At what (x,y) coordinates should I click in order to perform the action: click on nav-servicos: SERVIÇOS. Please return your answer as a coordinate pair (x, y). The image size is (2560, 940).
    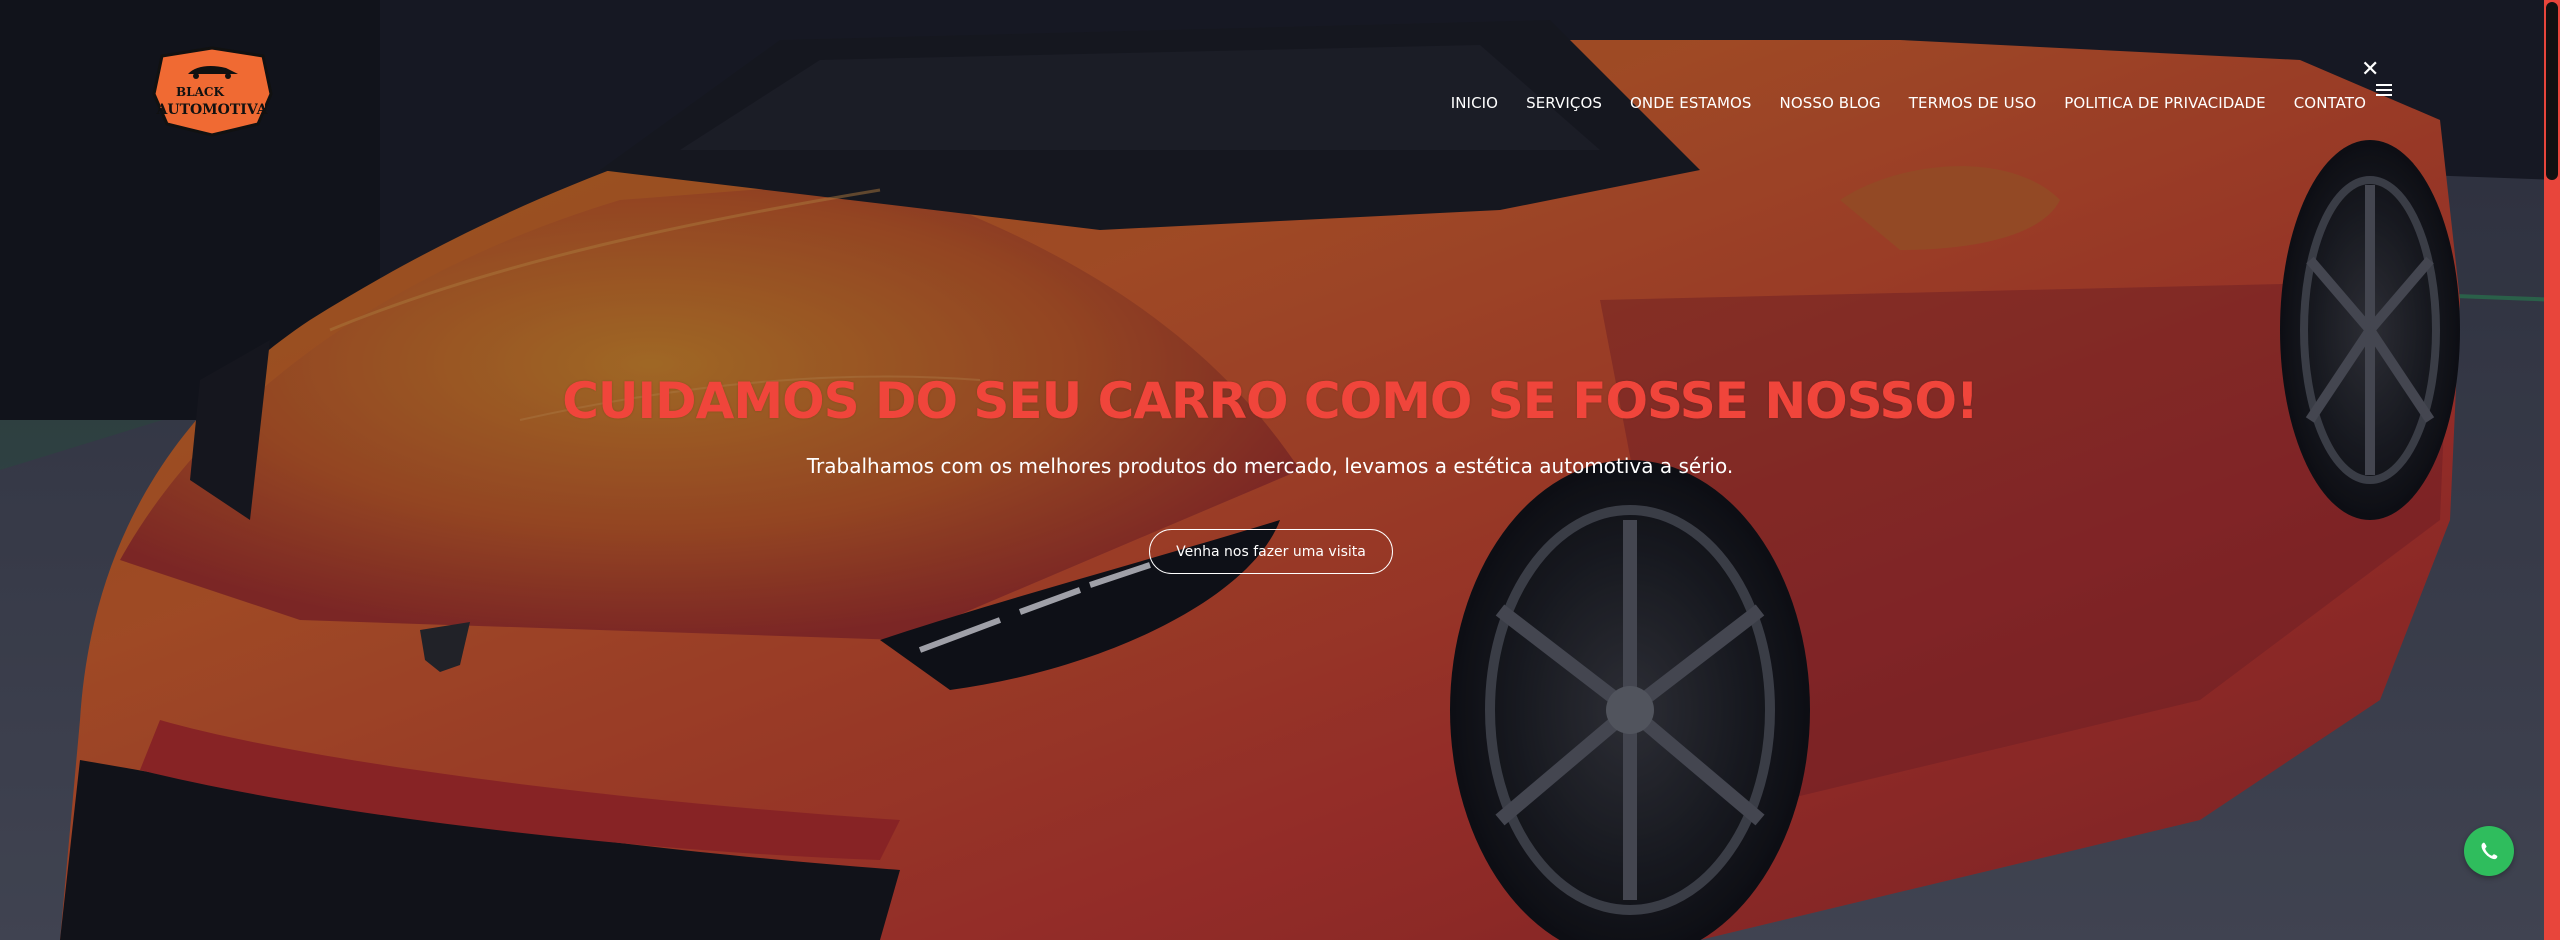
    Looking at the image, I should click on (1564, 103).